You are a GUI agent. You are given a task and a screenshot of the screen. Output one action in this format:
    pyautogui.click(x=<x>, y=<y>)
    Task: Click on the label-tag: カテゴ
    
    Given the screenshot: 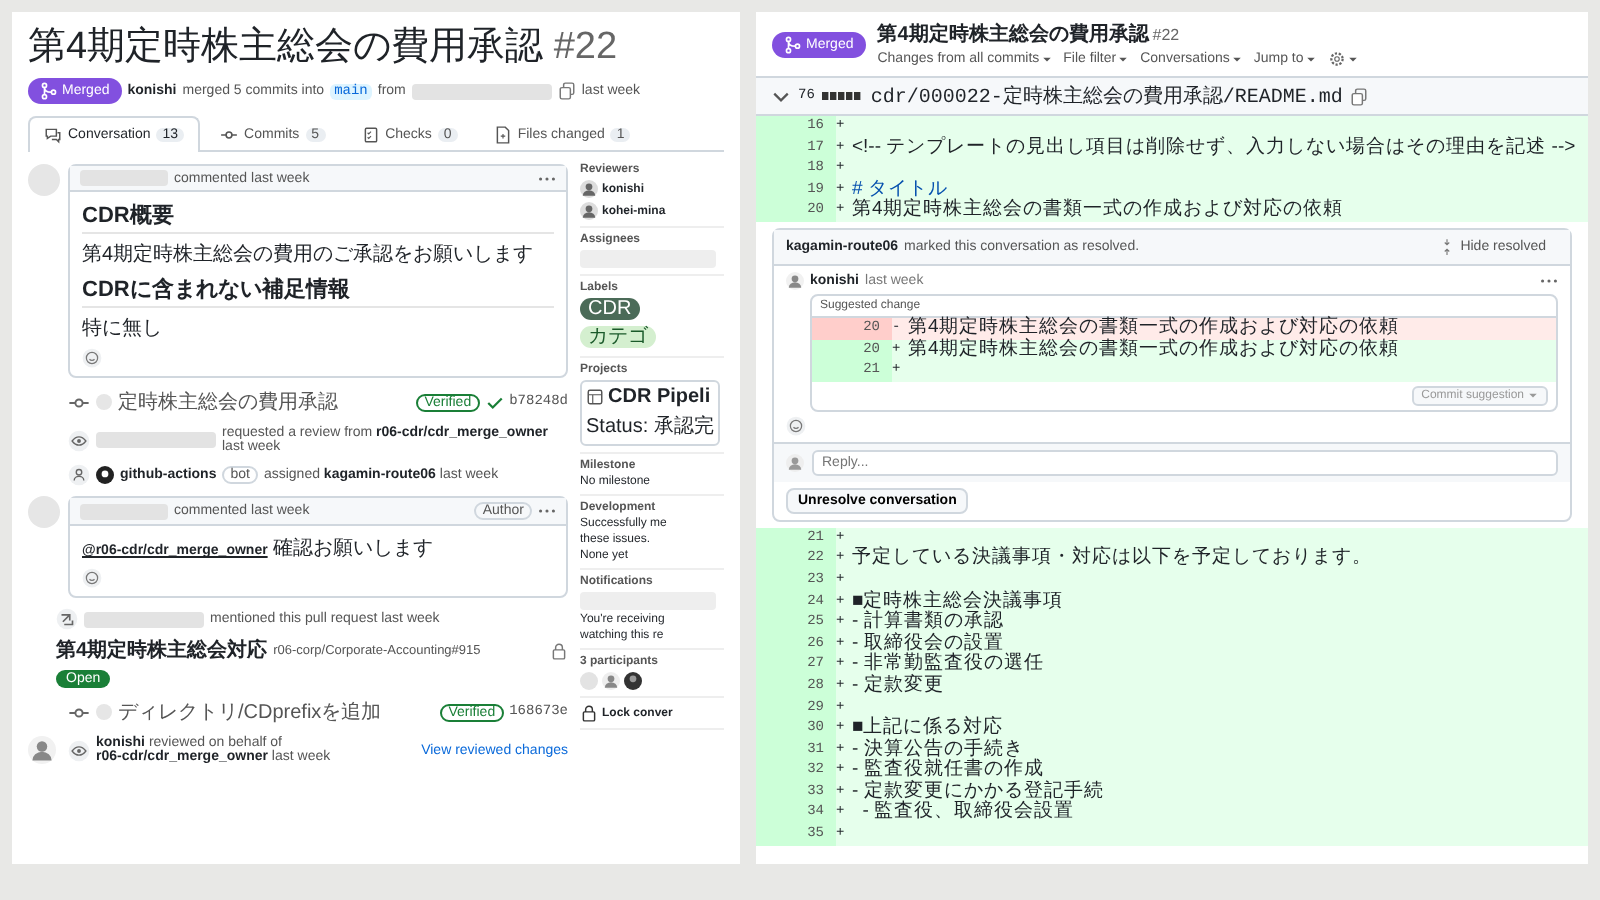 What is the action you would take?
    pyautogui.click(x=618, y=337)
    